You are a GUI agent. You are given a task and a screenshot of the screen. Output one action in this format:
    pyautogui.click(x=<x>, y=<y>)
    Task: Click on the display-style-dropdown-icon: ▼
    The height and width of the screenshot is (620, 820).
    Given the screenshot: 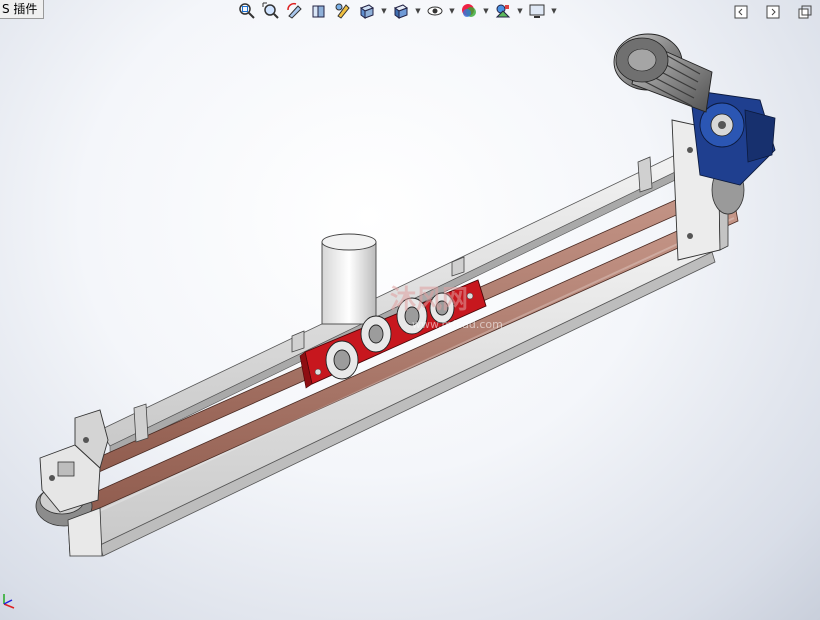 What is the action you would take?
    pyautogui.click(x=418, y=11)
    